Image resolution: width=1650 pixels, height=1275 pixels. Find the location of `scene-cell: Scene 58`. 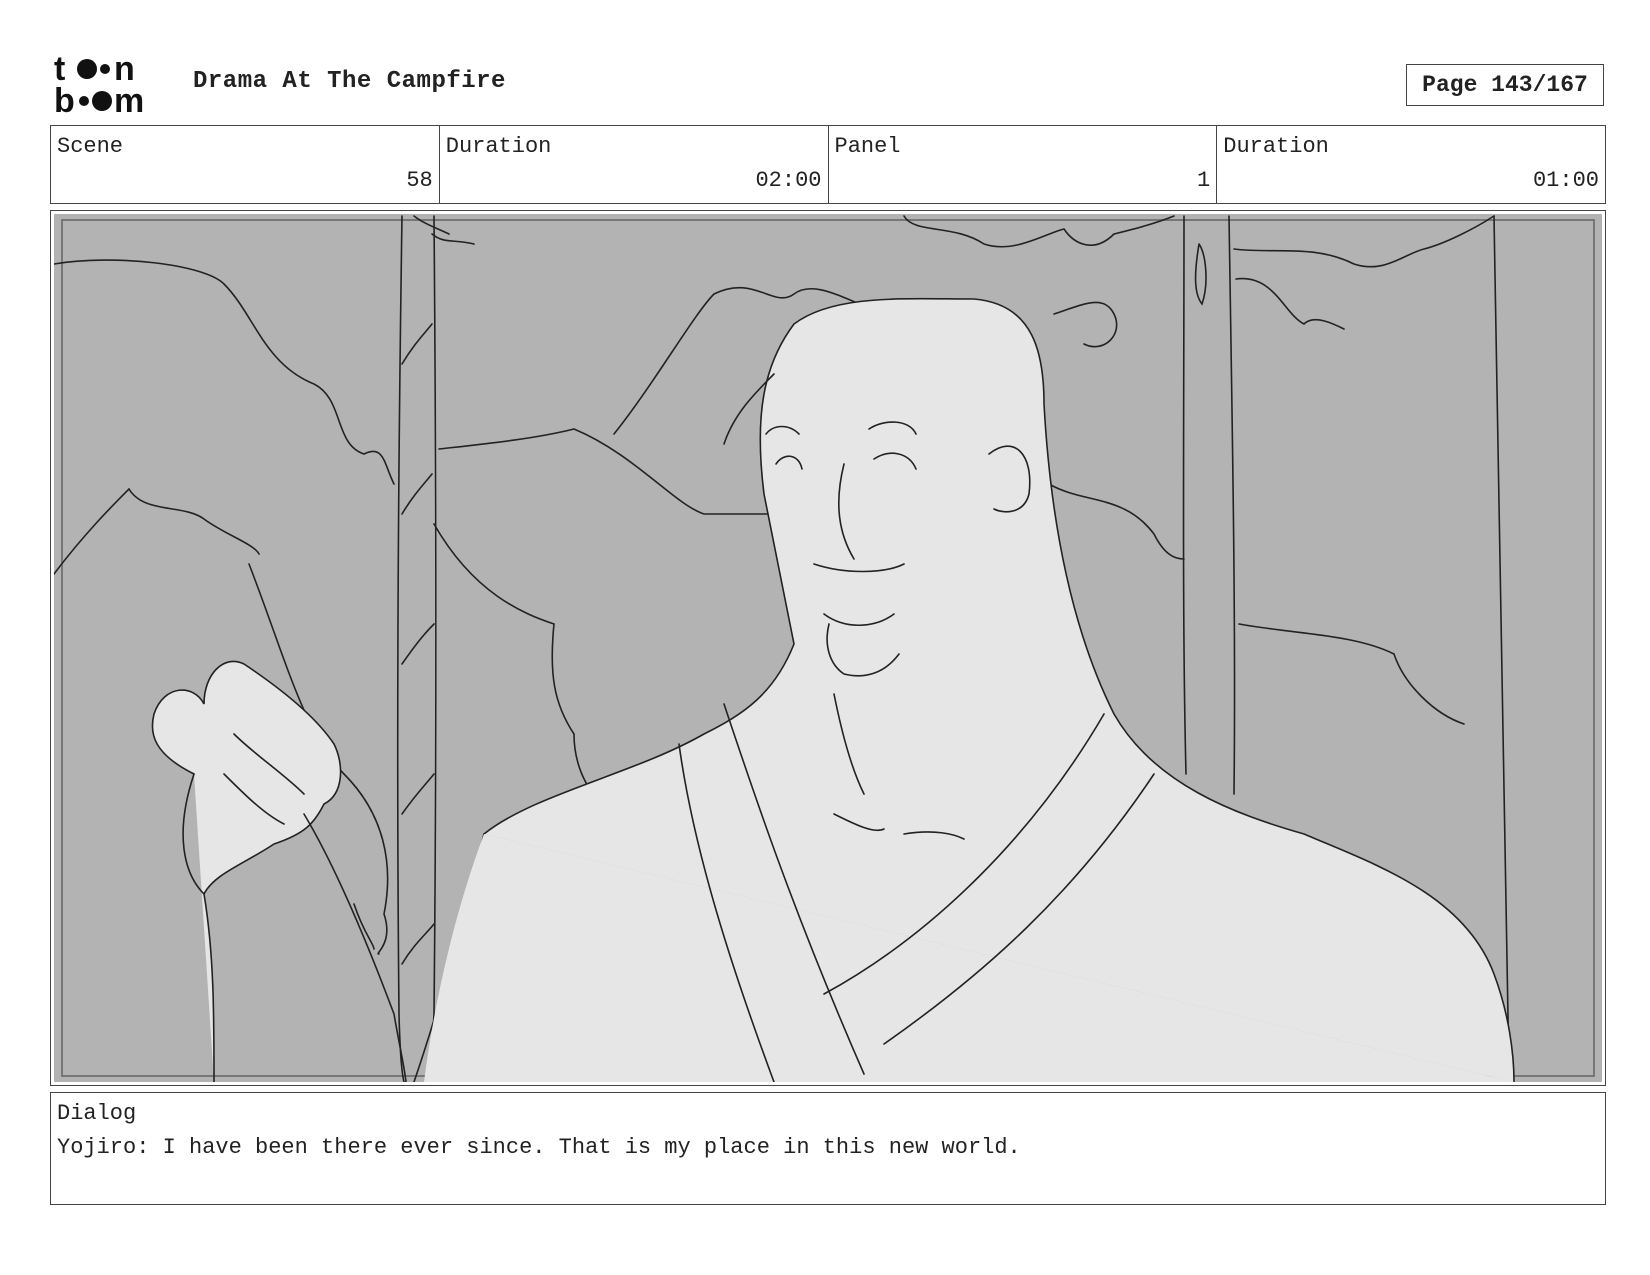

scene-cell: Scene 58 is located at coordinates (245, 164).